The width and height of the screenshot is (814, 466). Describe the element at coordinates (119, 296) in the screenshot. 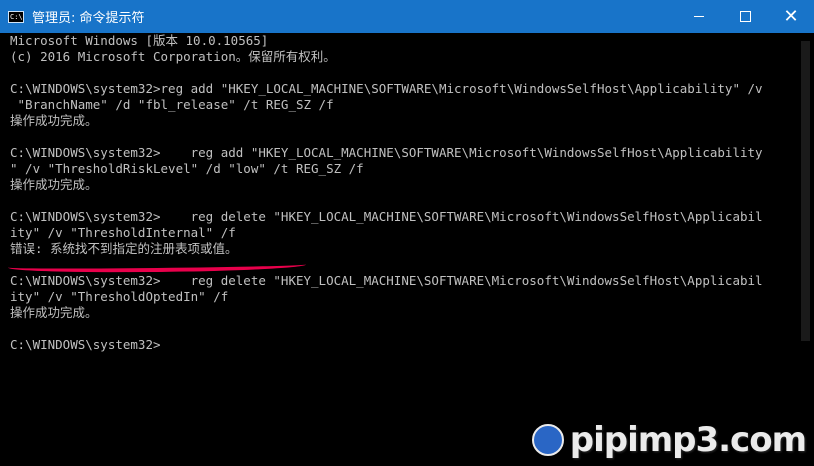

I see `console-line: ity" /v "ThresholdOptedIn" /f` at that location.